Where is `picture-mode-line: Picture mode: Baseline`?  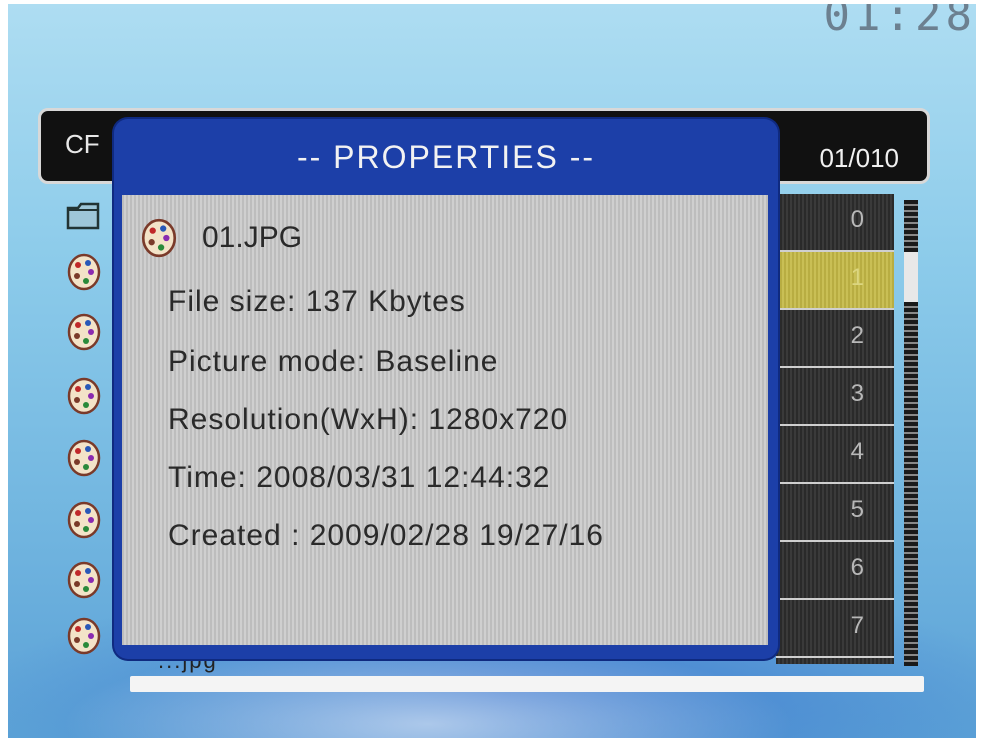
picture-mode-line: Picture mode: Baseline is located at coordinates (333, 361).